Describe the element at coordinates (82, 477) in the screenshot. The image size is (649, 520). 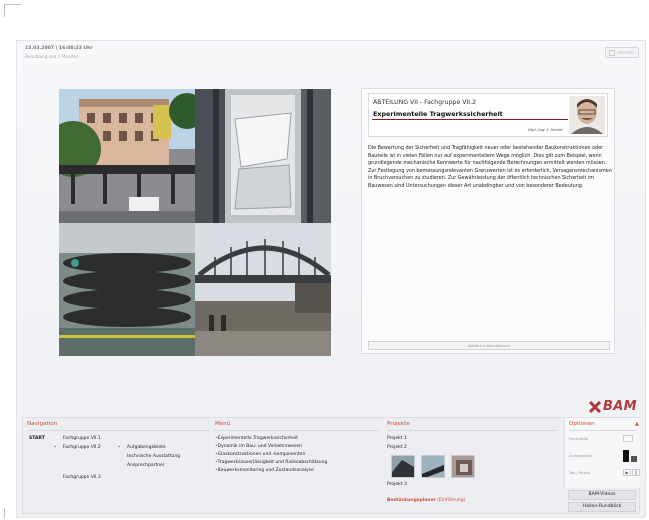
I see `nav-item-fachgruppe-vii3: Fachgruppe VII.3` at that location.